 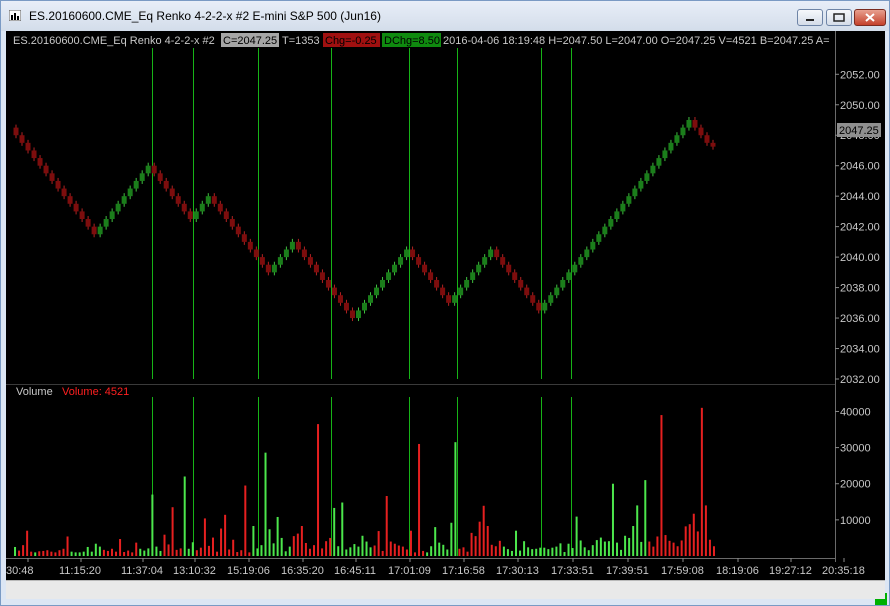 What do you see at coordinates (843, 571) in the screenshot?
I see `time-tick-label: 20:35:18` at bounding box center [843, 571].